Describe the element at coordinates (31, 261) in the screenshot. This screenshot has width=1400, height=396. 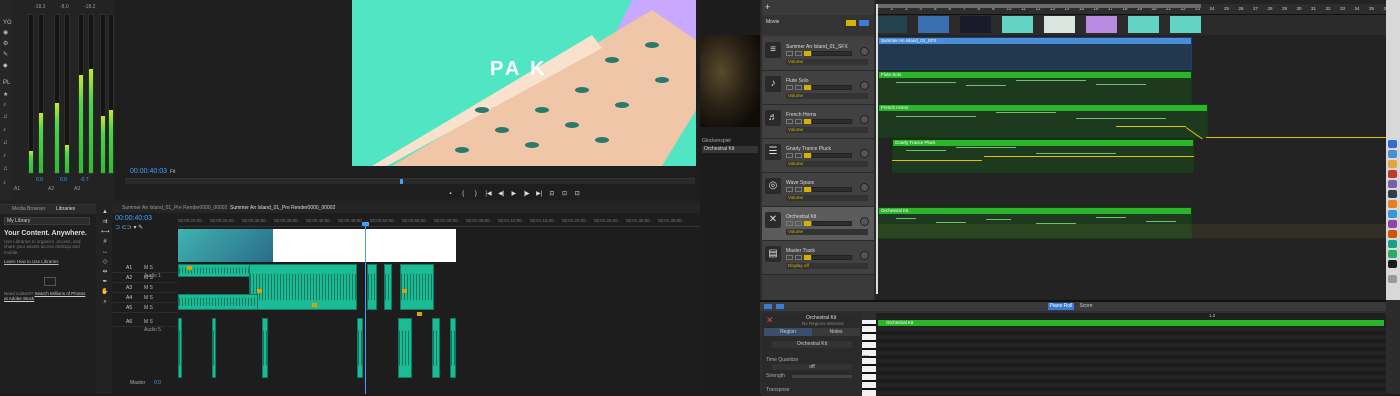
I see `learn-libraries-link: Learn How to Use Libraries` at that location.